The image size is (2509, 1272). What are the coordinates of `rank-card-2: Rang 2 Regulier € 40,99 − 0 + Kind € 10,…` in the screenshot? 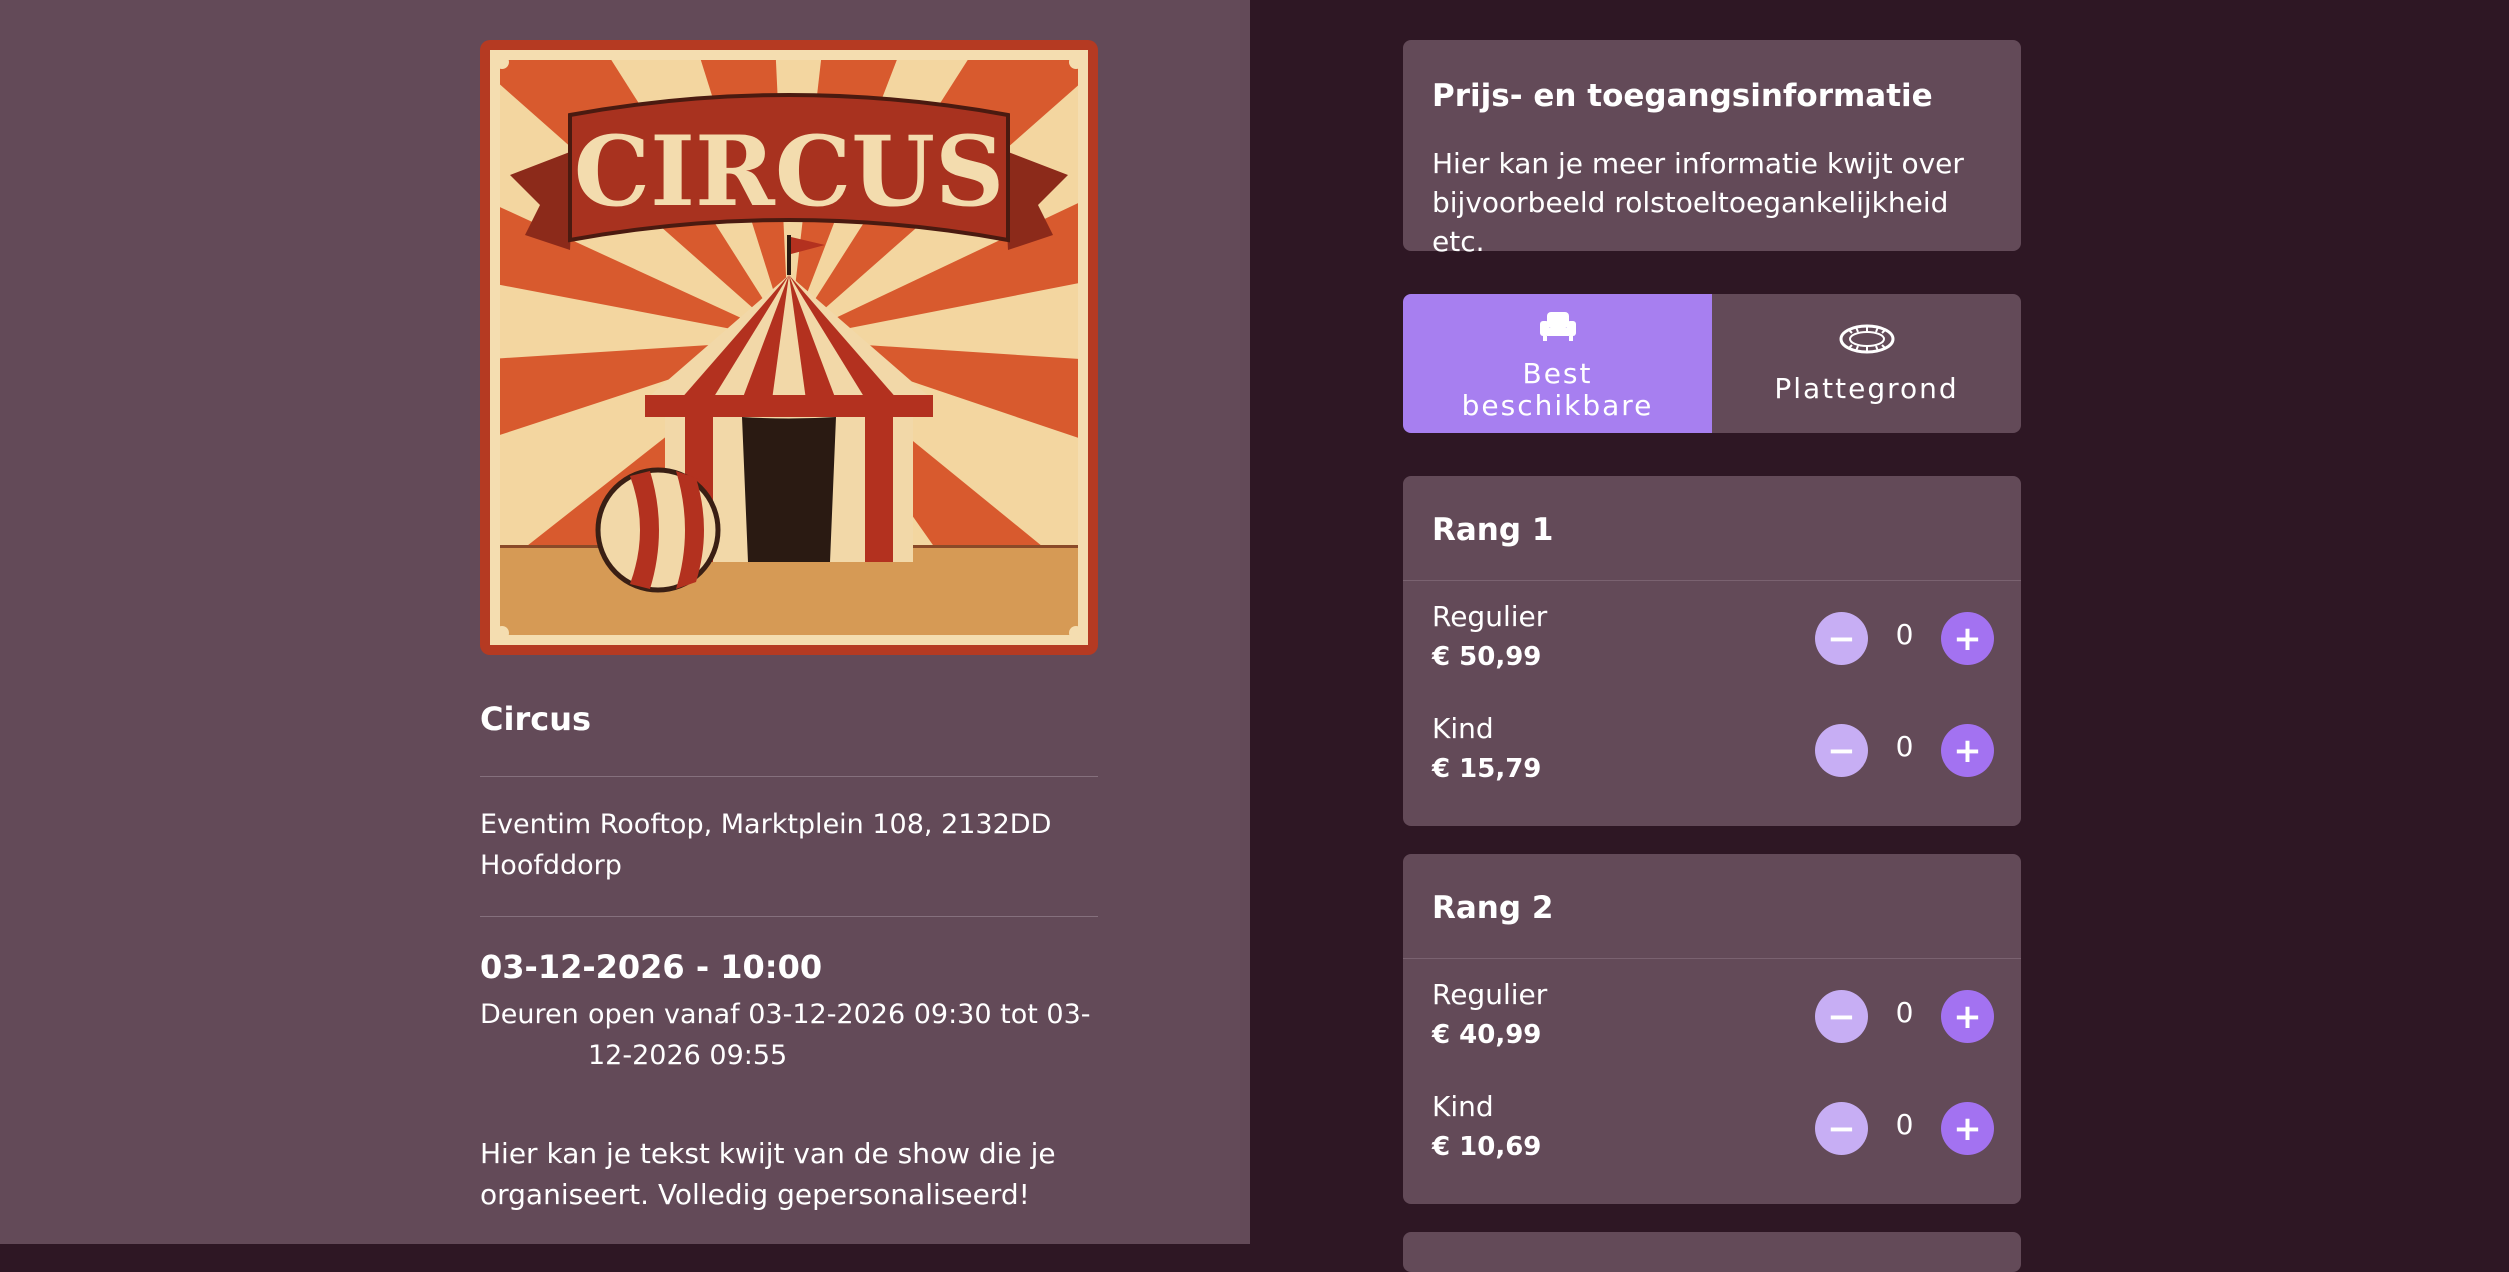 It's located at (1712, 1029).